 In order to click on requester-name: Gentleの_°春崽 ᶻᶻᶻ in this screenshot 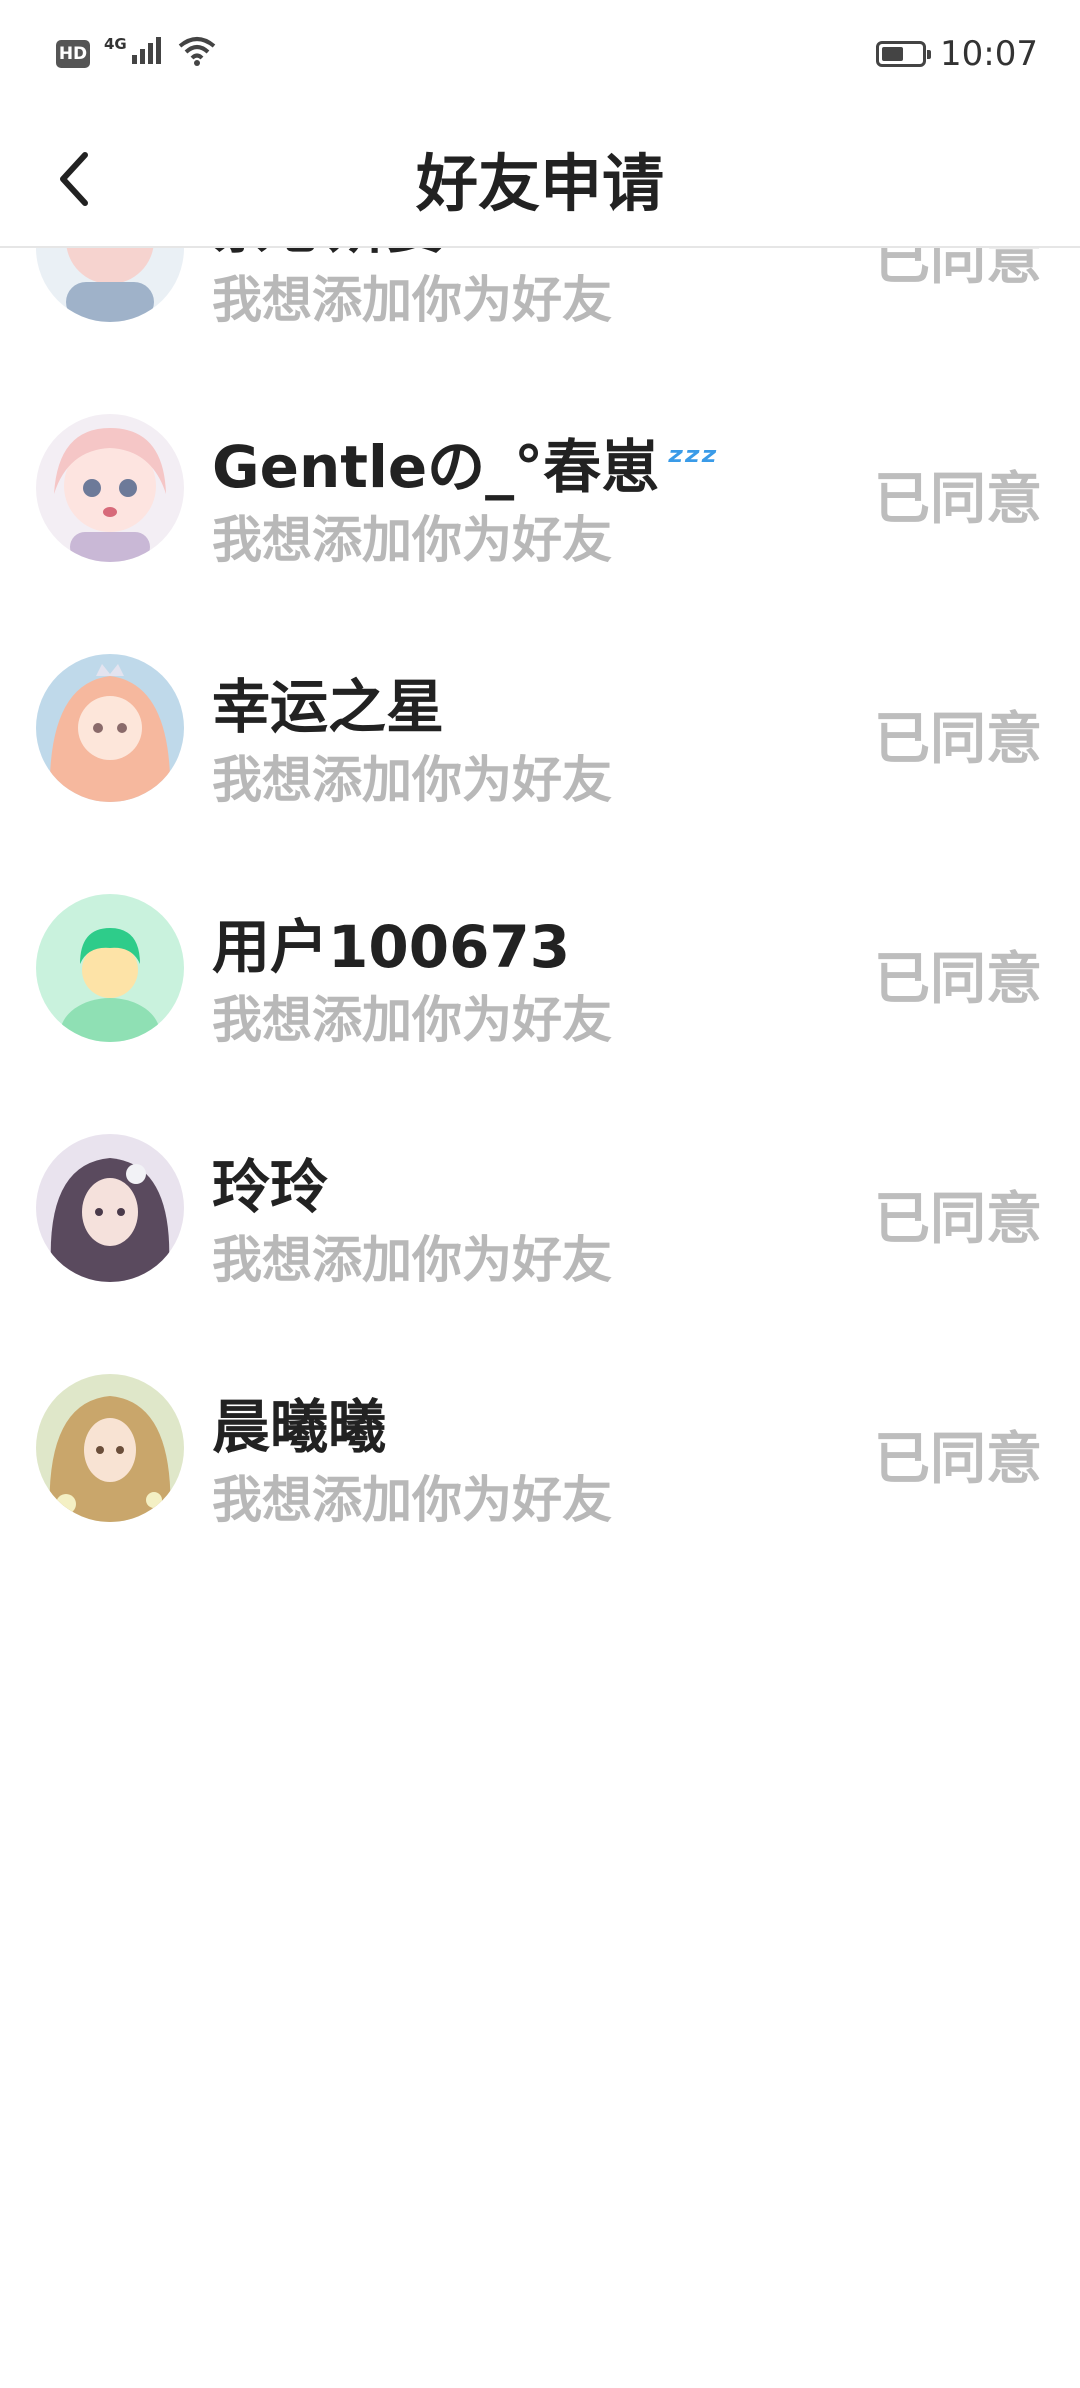, I will do `click(464, 462)`.